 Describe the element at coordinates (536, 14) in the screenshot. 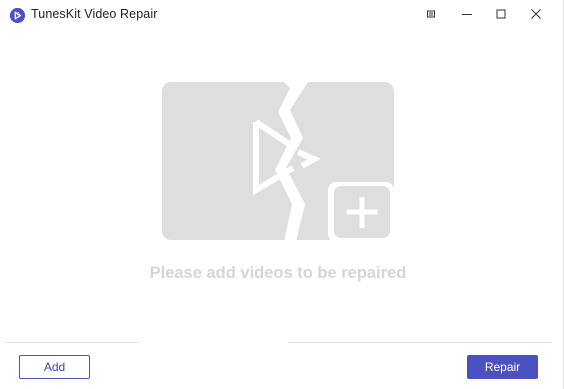

I see `close-icon` at that location.